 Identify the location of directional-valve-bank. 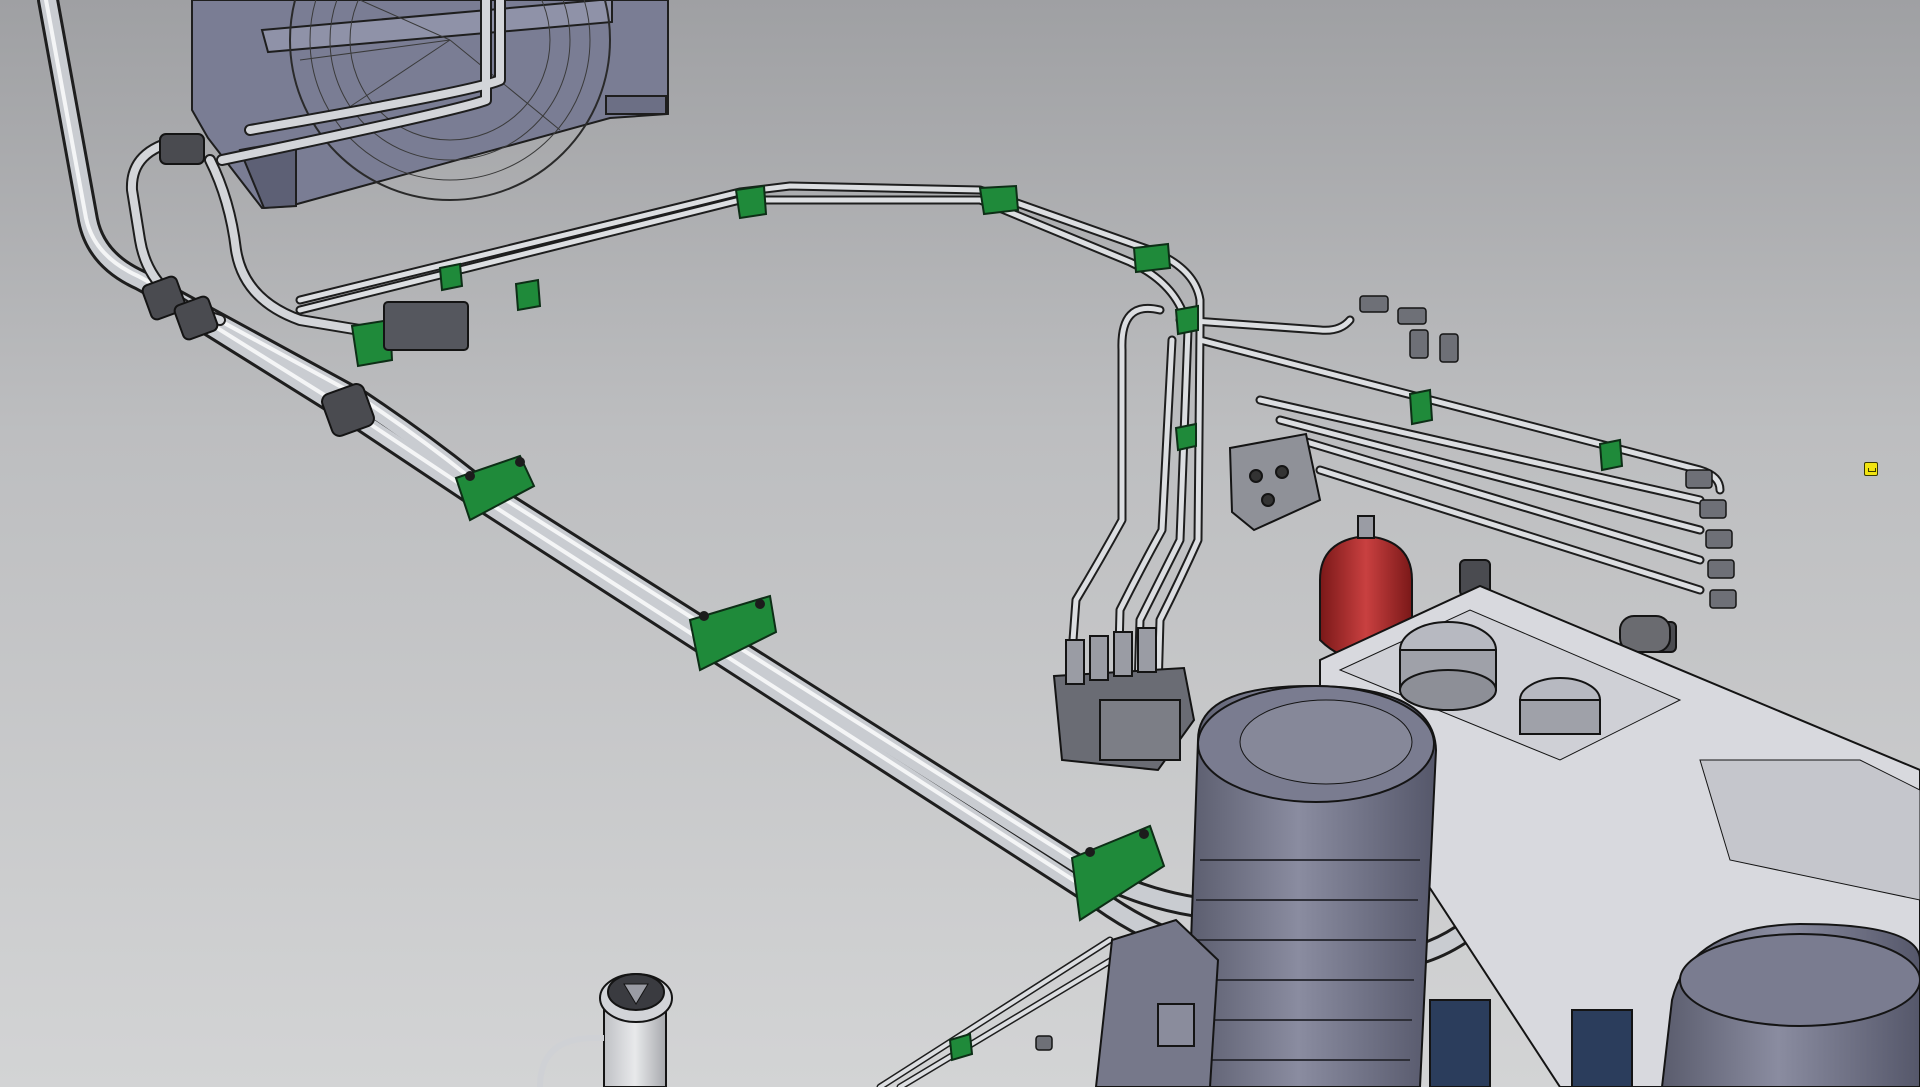
(1124, 699).